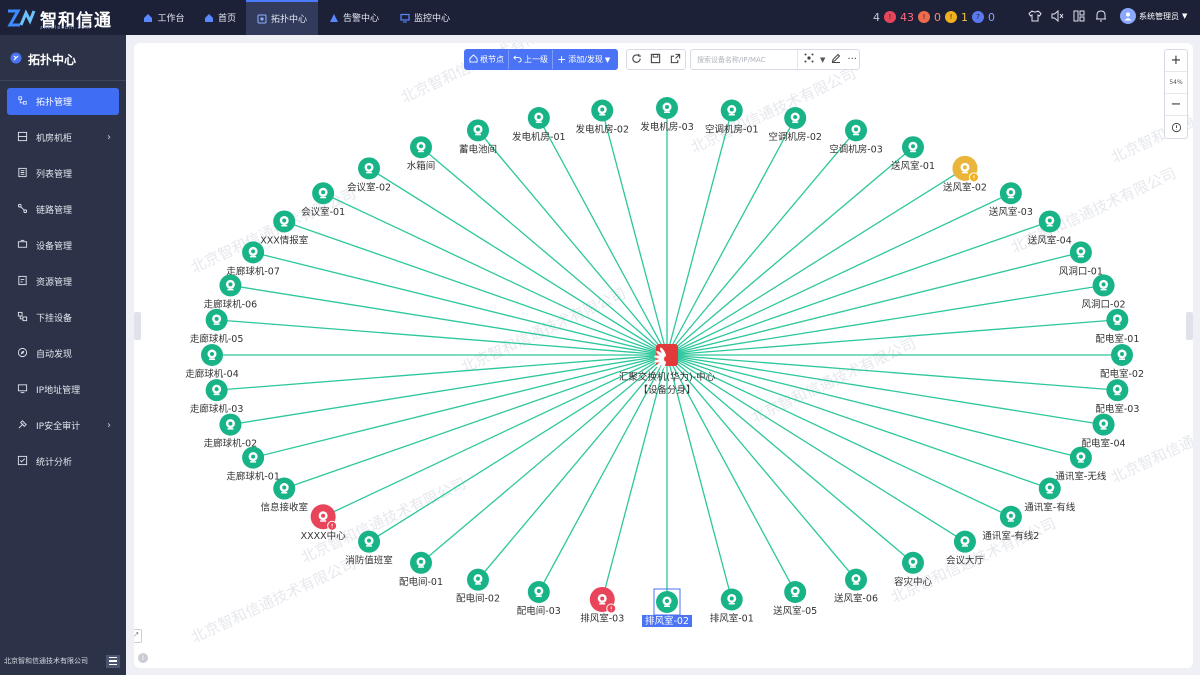 The width and height of the screenshot is (1200, 675). I want to click on resource-icon, so click(22, 282).